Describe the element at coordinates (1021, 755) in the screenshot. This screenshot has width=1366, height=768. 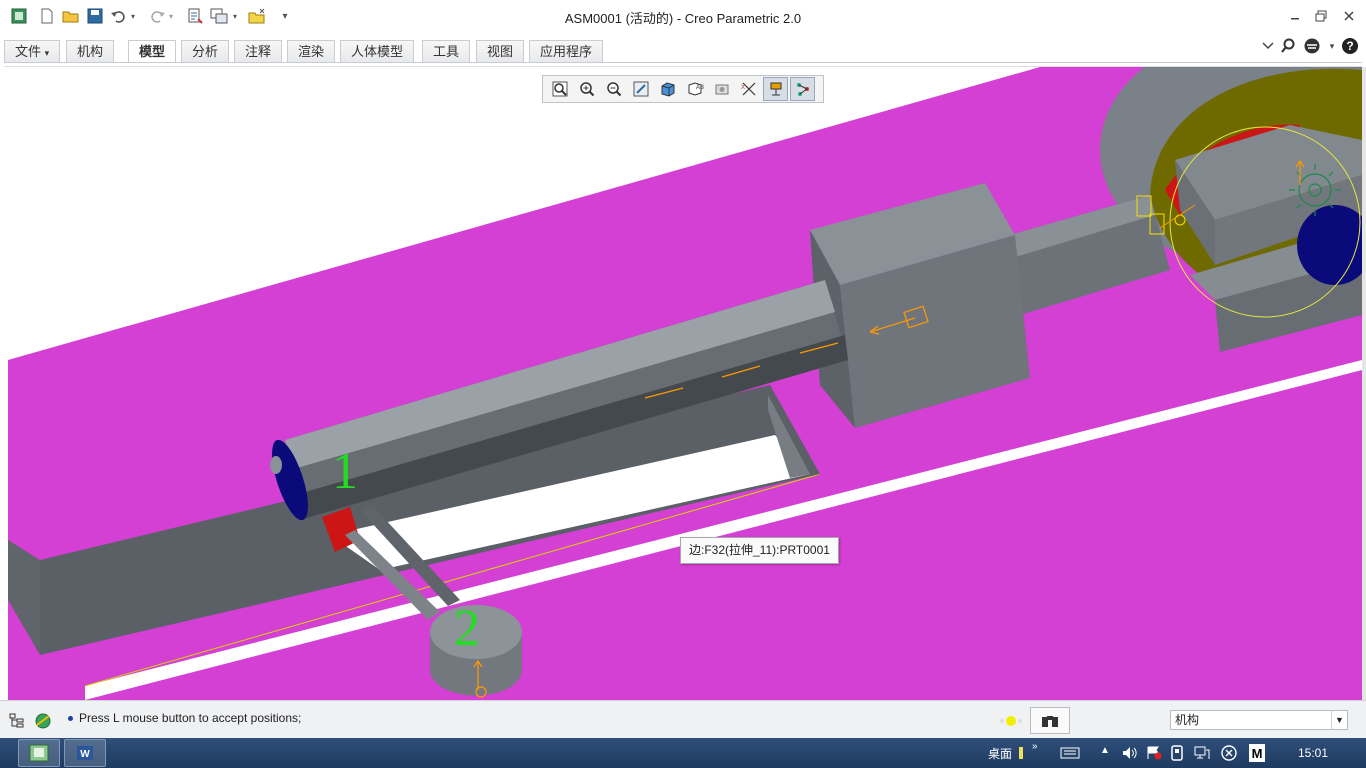
I see `pen-icon` at that location.